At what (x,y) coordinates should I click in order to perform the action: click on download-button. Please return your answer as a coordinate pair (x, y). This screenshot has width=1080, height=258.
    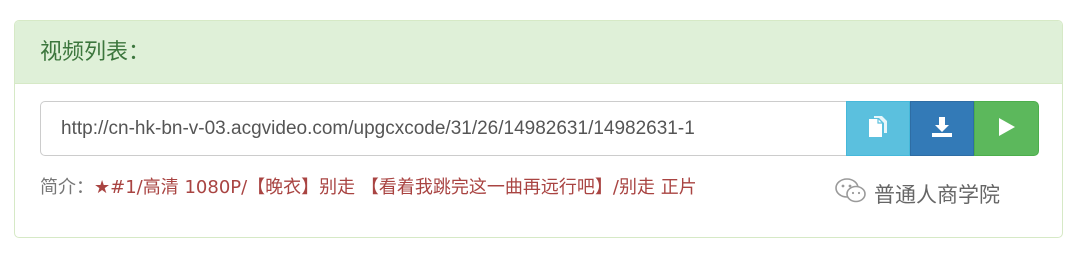
    Looking at the image, I should click on (942, 128).